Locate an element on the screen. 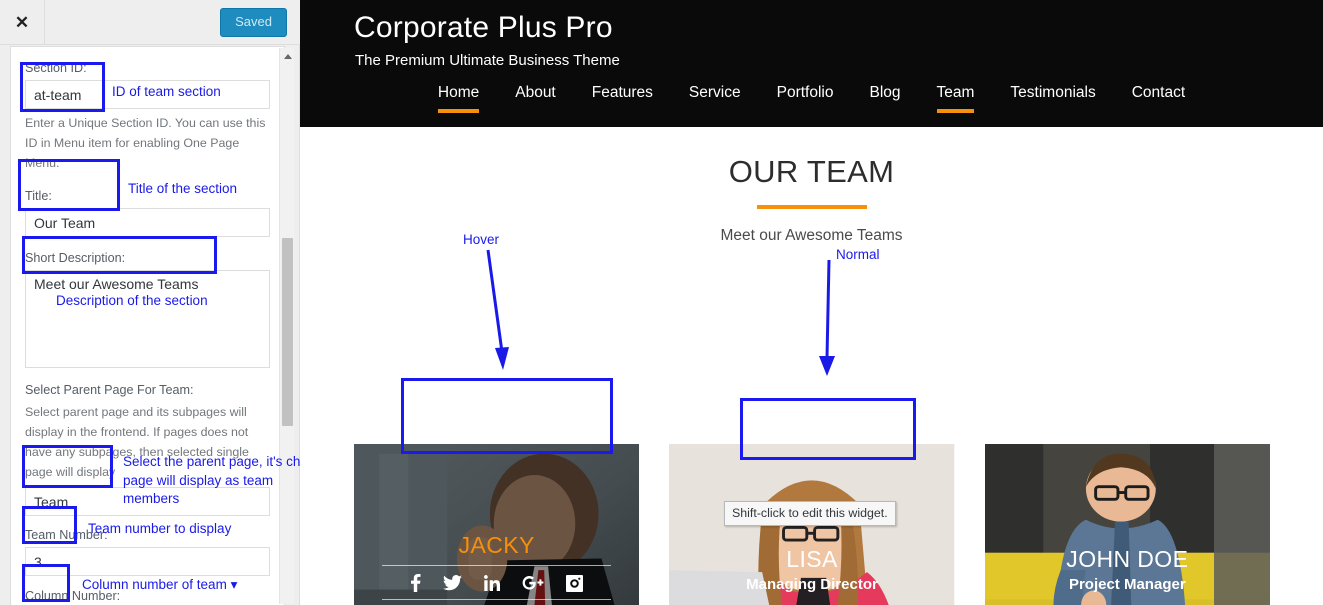 This screenshot has height=605, width=1323. linkedin-icon is located at coordinates (492, 583).